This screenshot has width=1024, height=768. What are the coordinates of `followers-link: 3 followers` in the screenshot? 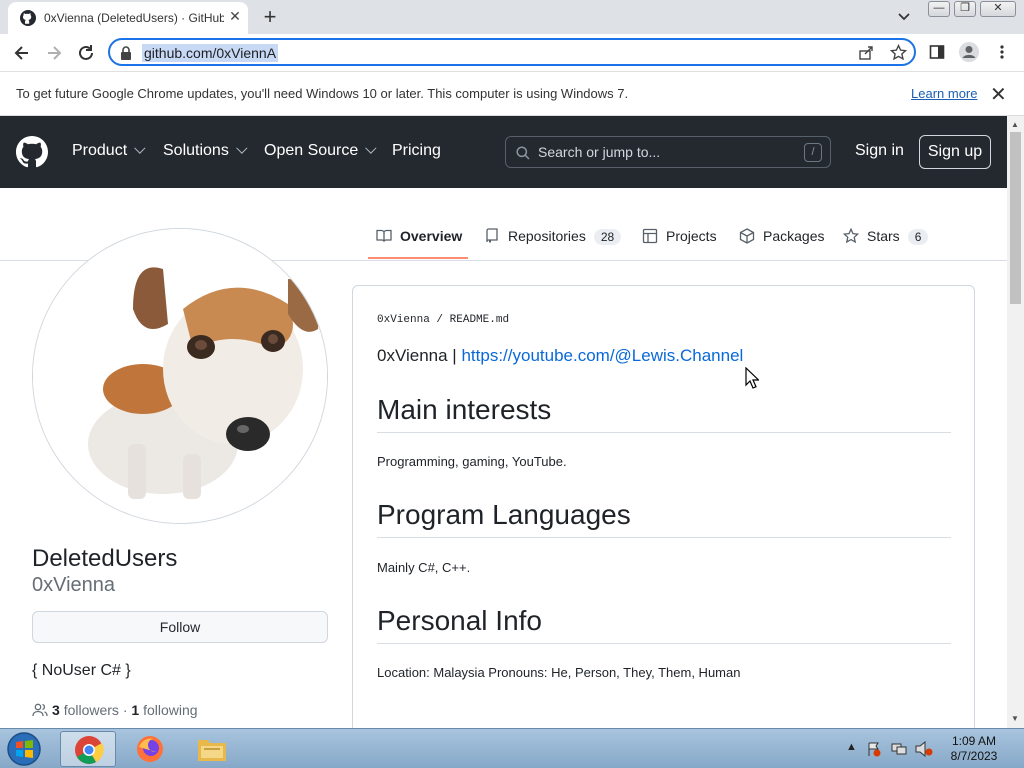 It's located at (85, 710).